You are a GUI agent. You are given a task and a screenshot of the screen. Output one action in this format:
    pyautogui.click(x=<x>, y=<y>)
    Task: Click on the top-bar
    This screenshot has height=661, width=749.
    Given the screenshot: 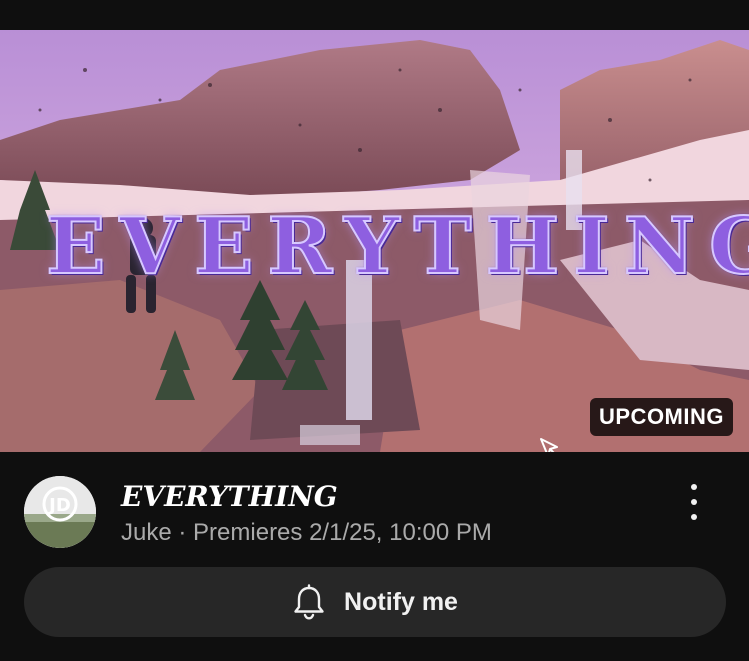 What is the action you would take?
    pyautogui.click(x=374, y=15)
    